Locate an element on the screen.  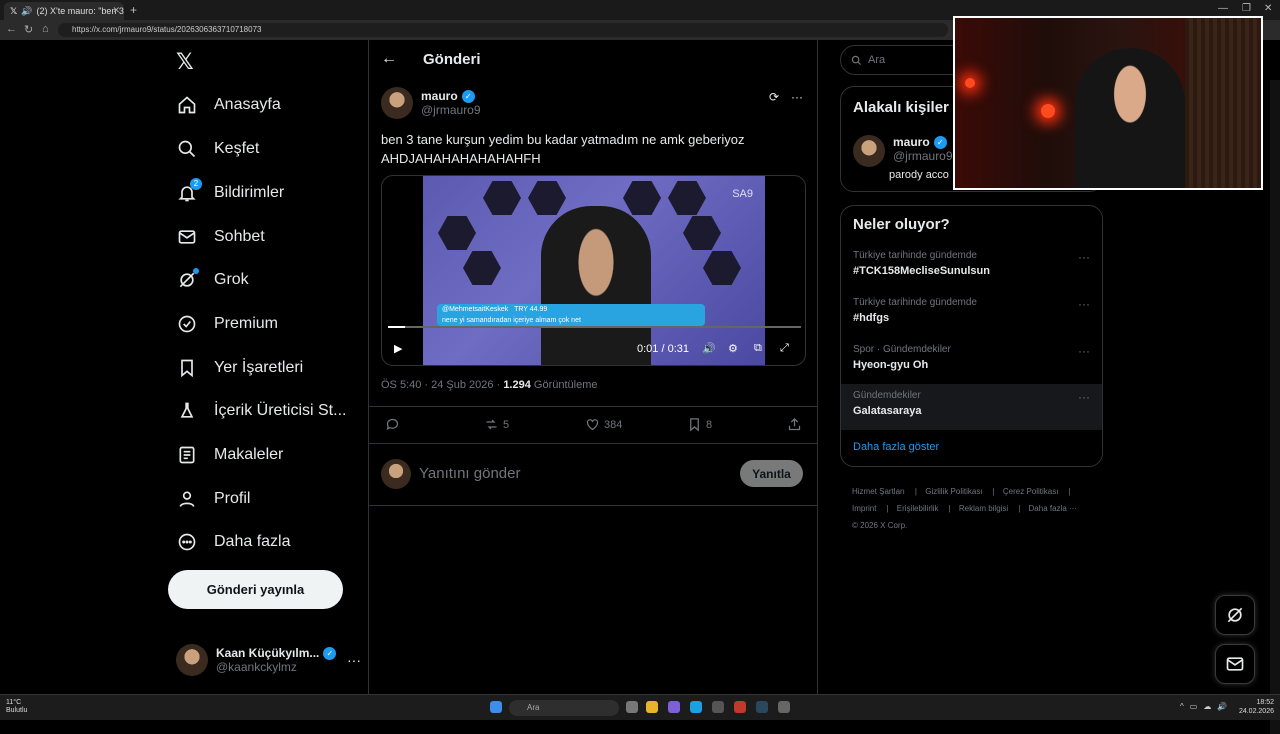
back-icon: ← is located at coordinates (11, 29).